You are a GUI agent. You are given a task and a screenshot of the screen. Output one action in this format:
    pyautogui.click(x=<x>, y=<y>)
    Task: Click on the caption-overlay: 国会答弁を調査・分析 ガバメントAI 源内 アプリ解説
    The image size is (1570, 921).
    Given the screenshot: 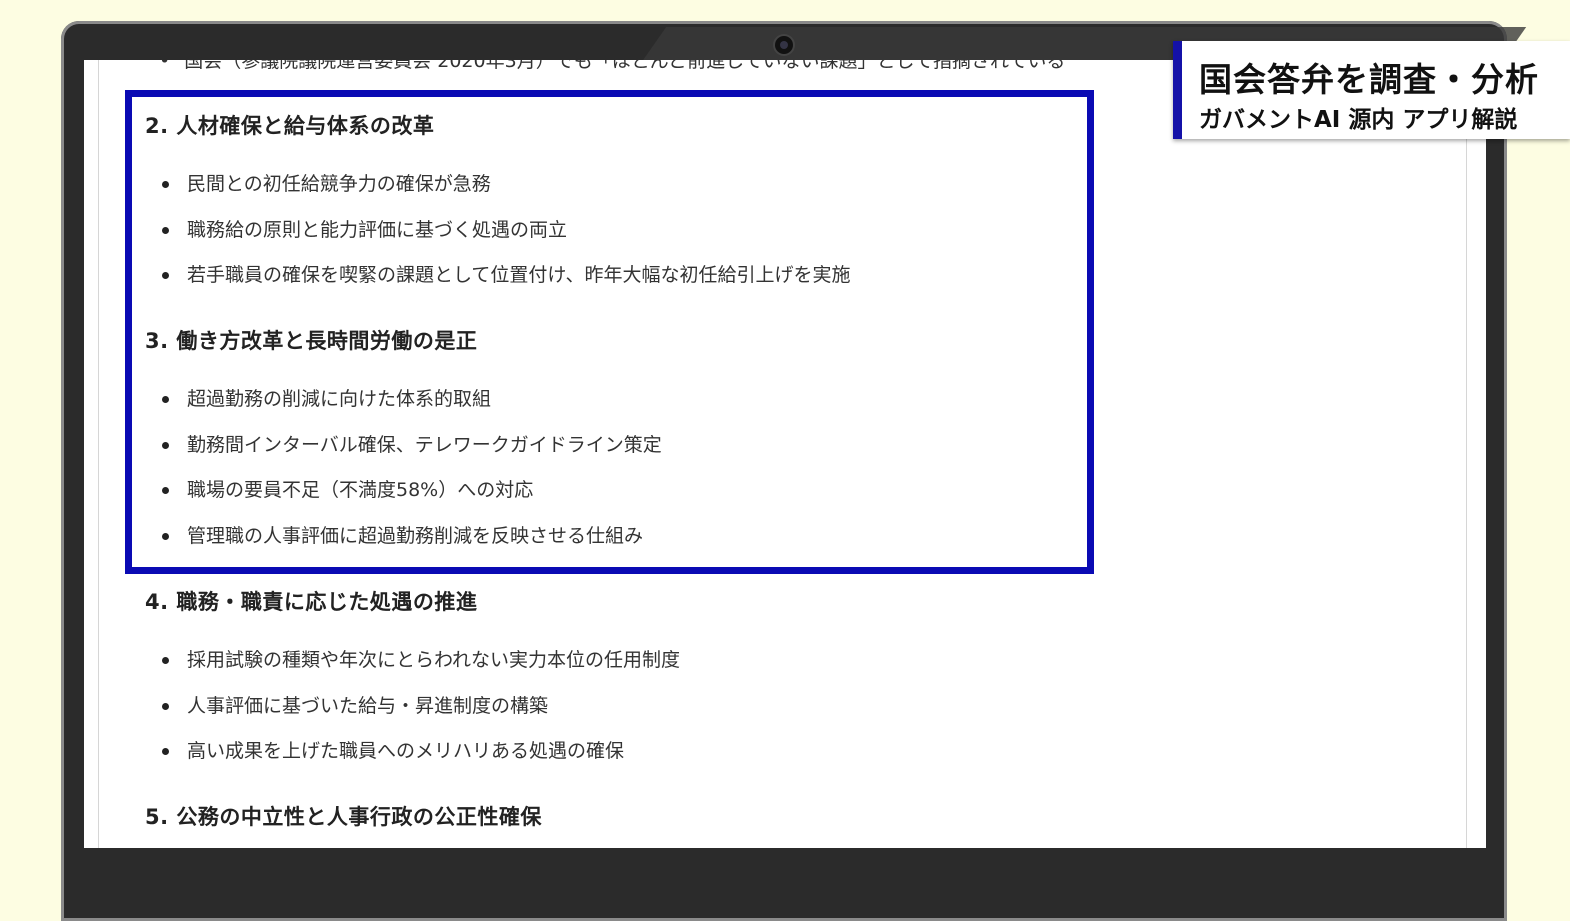 What is the action you would take?
    pyautogui.click(x=1371, y=90)
    